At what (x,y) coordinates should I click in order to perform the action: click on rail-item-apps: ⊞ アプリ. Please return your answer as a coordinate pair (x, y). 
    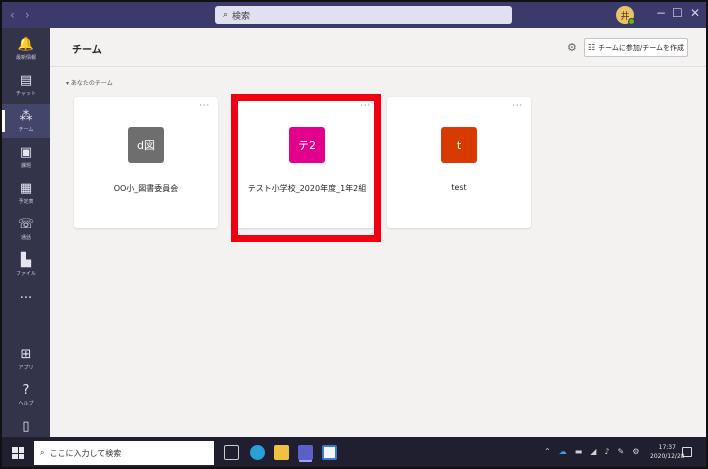
    Looking at the image, I should click on (26, 359).